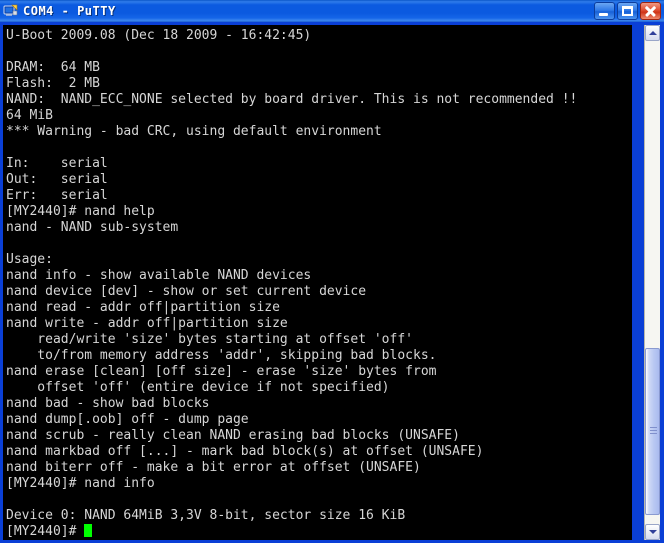  I want to click on scrollbar-thumb, so click(652, 431).